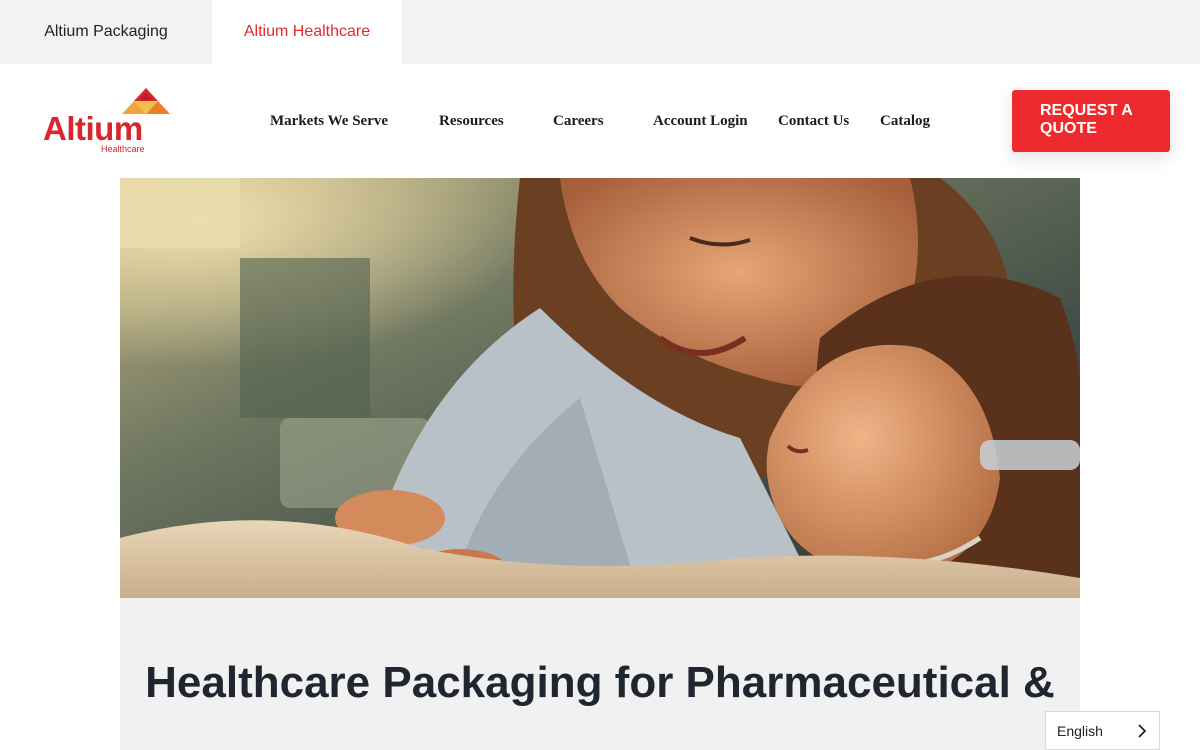  Describe the element at coordinates (123, 149) in the screenshot. I see `logo-subtitle: Healthcare` at that location.